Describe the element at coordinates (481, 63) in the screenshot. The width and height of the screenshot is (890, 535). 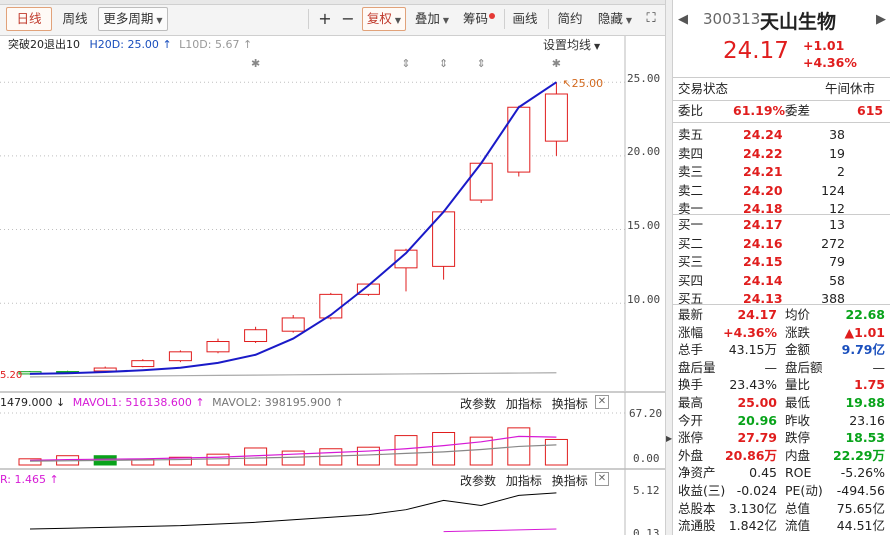
I see `signal-marker: ⇕` at that location.